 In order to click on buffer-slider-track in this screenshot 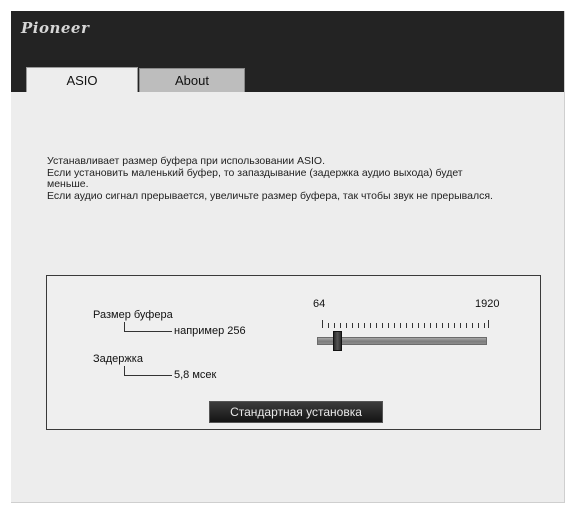, I will do `click(402, 341)`.